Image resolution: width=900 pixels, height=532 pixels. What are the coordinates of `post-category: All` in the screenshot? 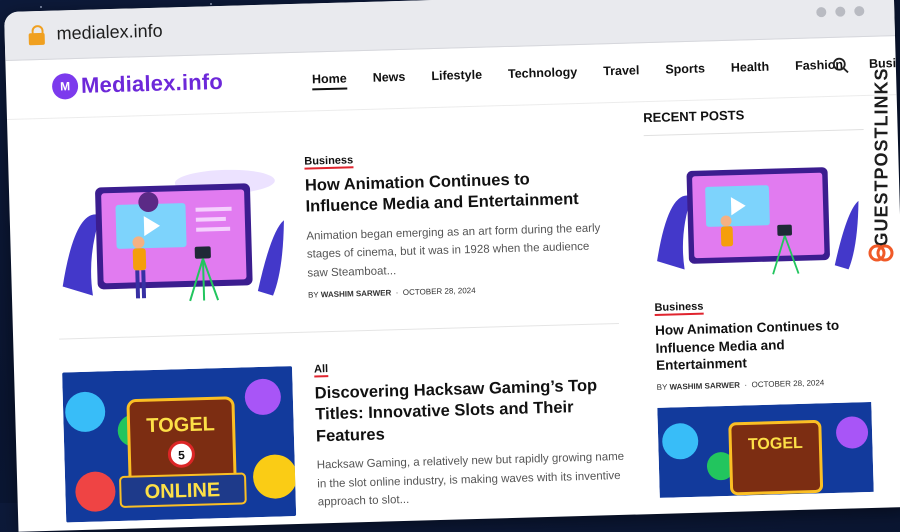 It's located at (321, 370).